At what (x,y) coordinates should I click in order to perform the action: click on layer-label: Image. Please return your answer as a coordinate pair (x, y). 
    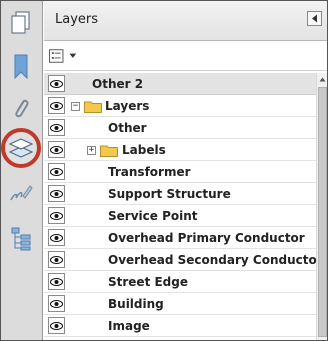
    Looking at the image, I should click on (129, 326).